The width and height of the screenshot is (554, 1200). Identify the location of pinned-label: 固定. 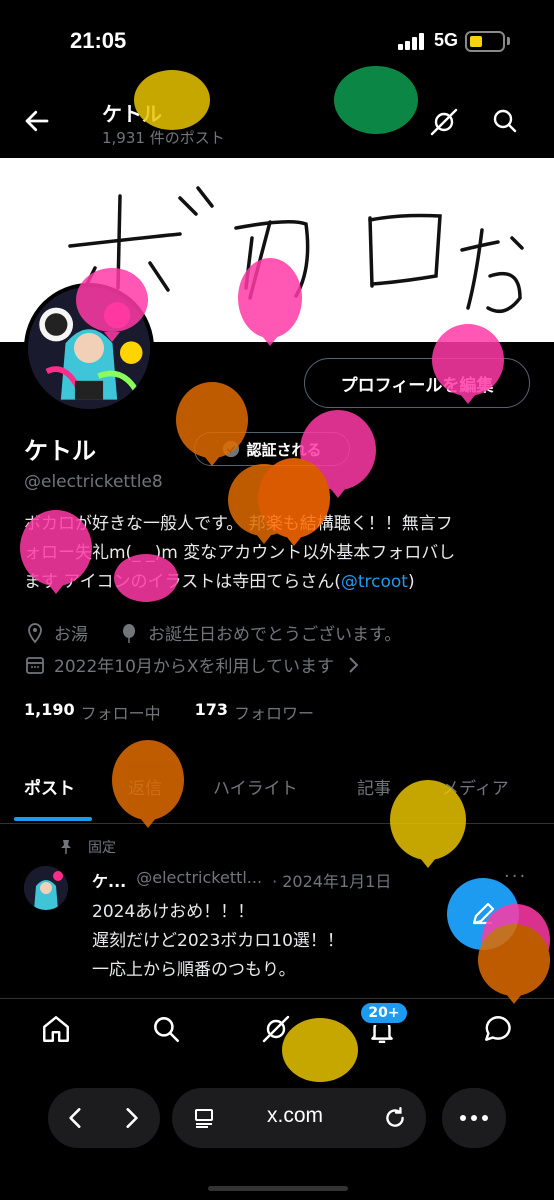
(102, 848).